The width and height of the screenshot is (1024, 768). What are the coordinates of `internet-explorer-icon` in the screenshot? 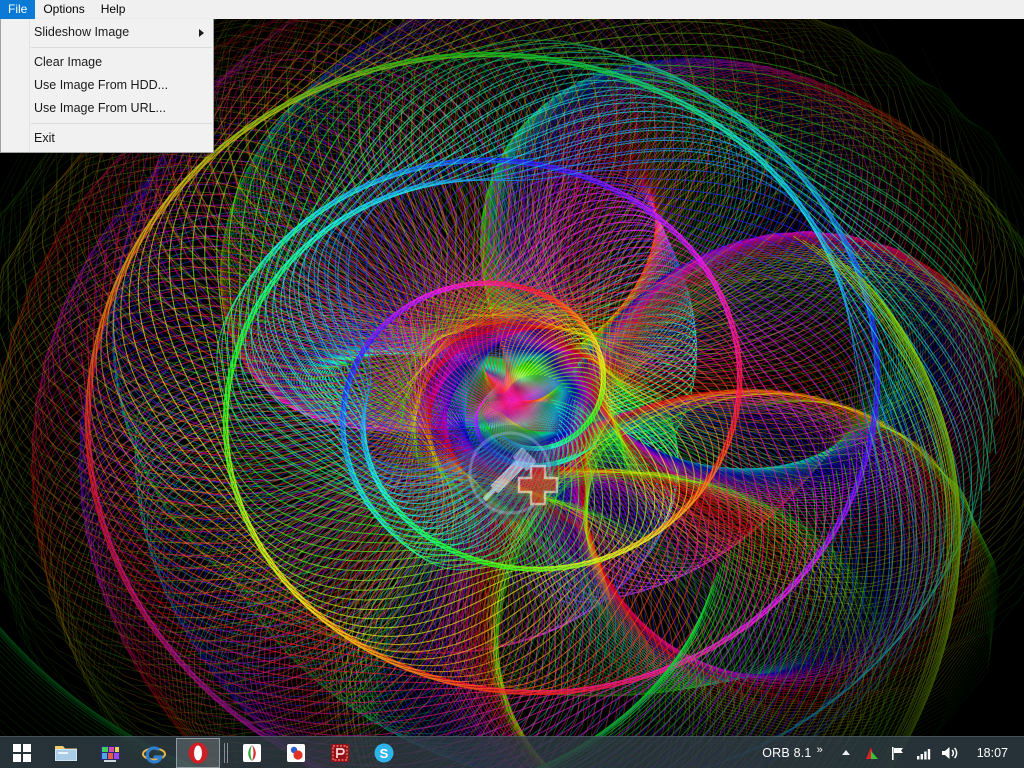 It's located at (154, 754).